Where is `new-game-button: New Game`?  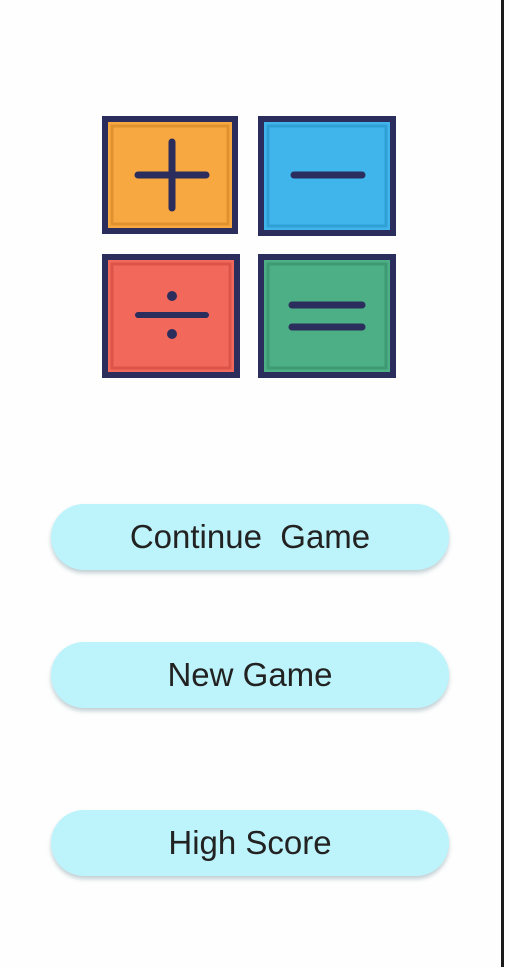
new-game-button: New Game is located at coordinates (250, 675).